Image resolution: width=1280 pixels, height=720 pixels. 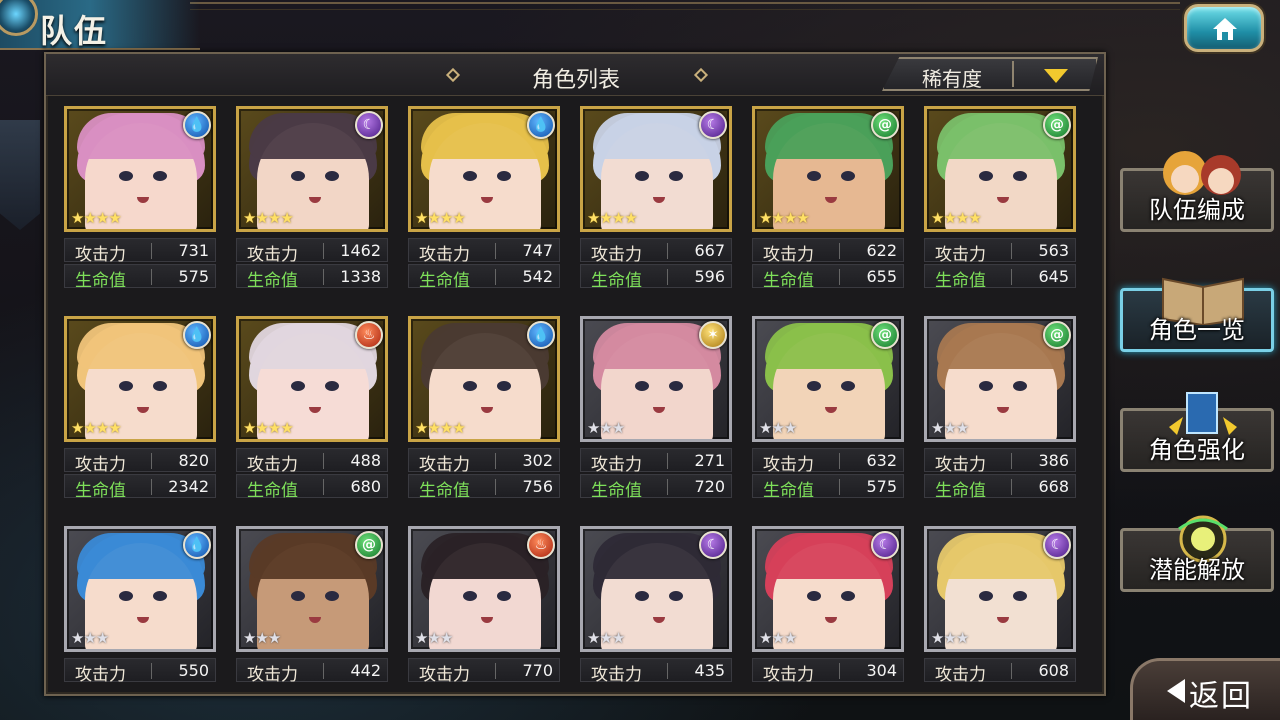 I want to click on hp-value: 720, so click(x=709, y=486).